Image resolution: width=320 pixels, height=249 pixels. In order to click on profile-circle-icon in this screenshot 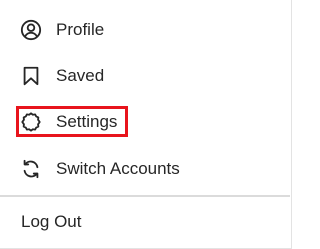, I will do `click(31, 30)`.